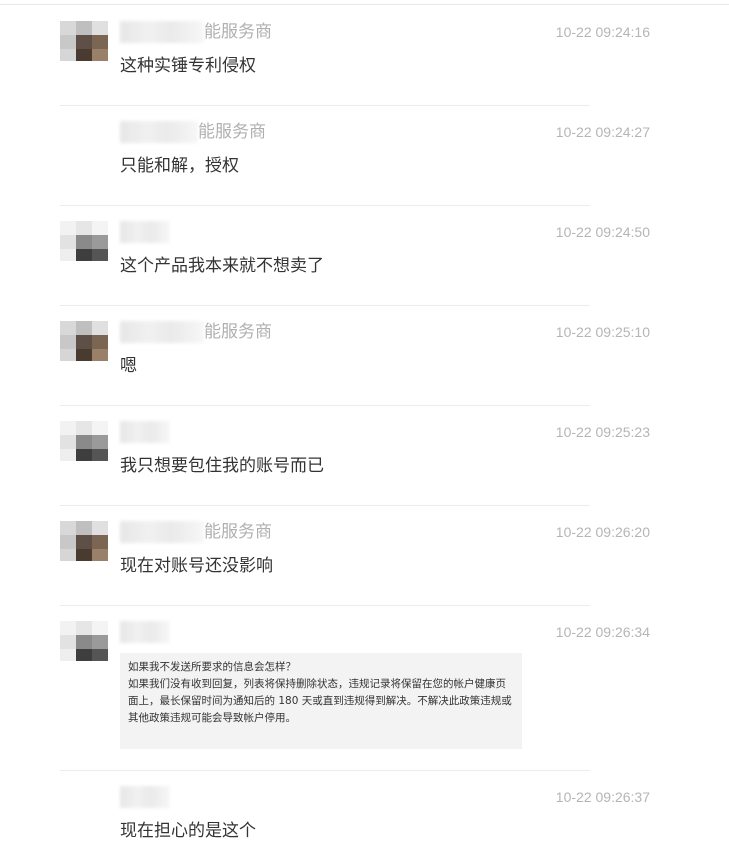  Describe the element at coordinates (602, 332) in the screenshot. I see `message-timestamp: 10-22 09:25:10` at that location.